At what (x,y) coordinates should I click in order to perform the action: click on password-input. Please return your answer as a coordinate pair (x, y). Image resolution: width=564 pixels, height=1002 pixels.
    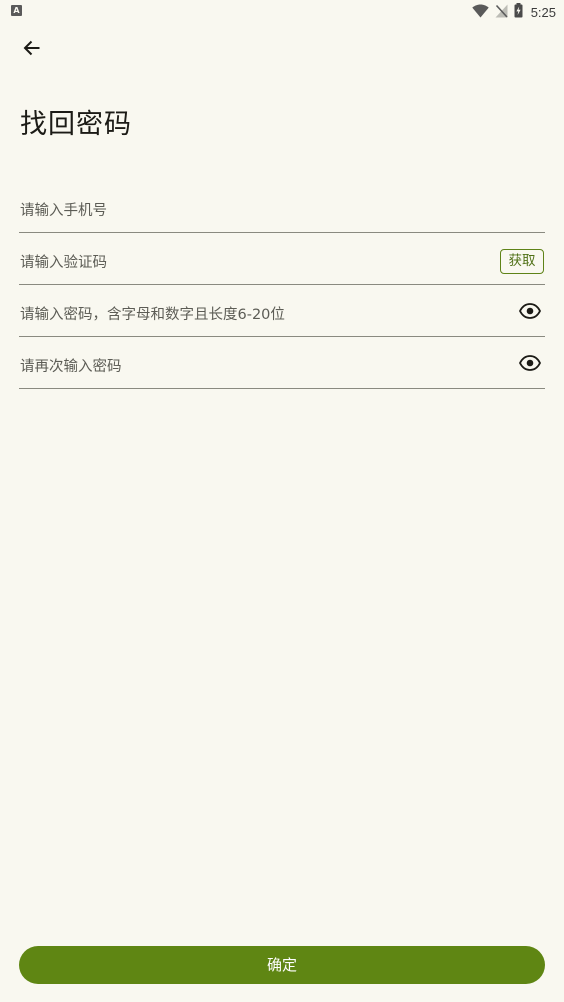
    Looking at the image, I should click on (250, 315).